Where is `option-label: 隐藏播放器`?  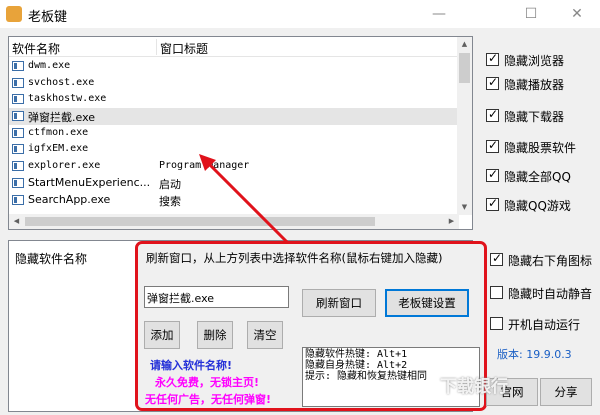 option-label: 隐藏播放器 is located at coordinates (534, 85).